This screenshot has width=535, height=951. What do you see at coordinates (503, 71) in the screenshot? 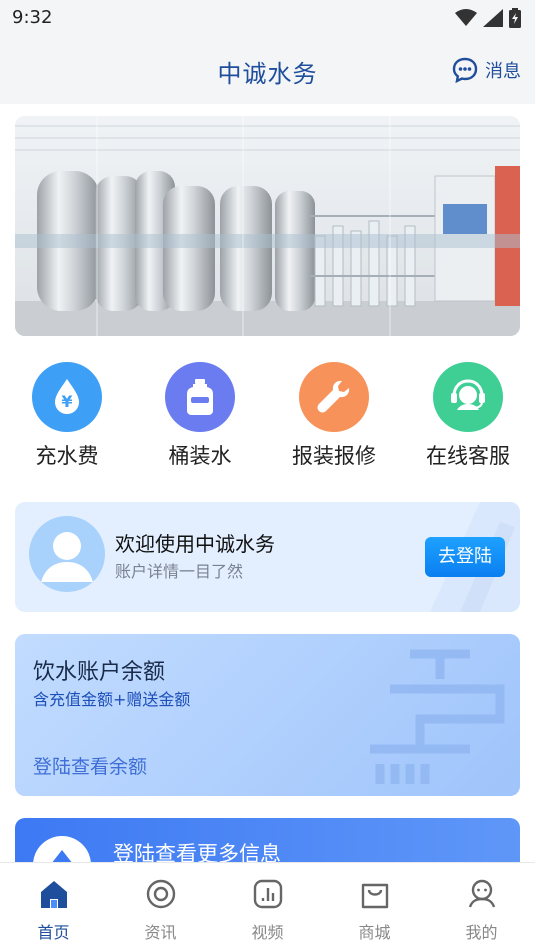
I see `messages-label: 消息` at bounding box center [503, 71].